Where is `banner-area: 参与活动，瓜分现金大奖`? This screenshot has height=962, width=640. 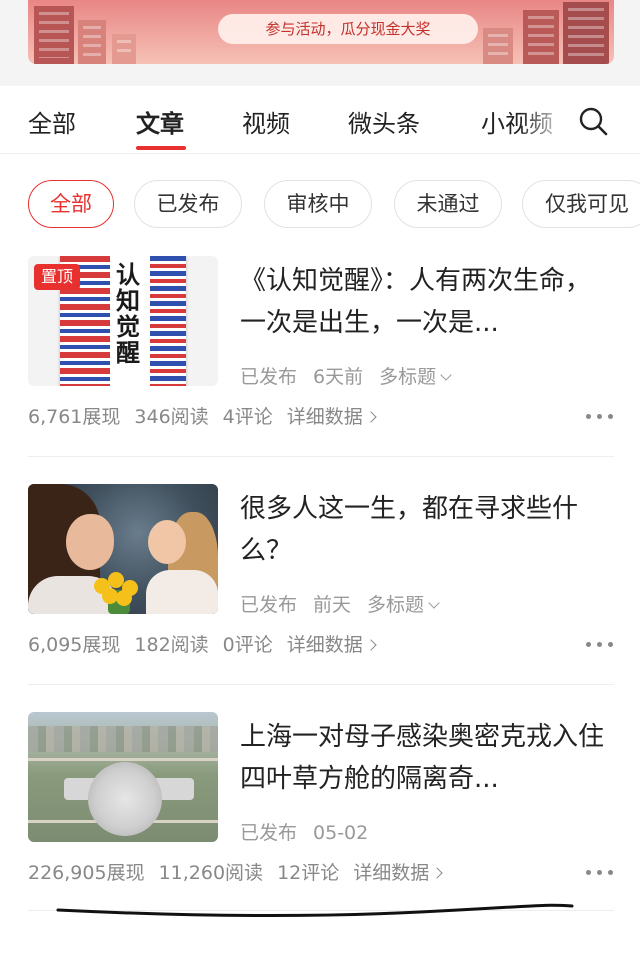
banner-area: 参与活动，瓜分现金大奖 is located at coordinates (320, 43).